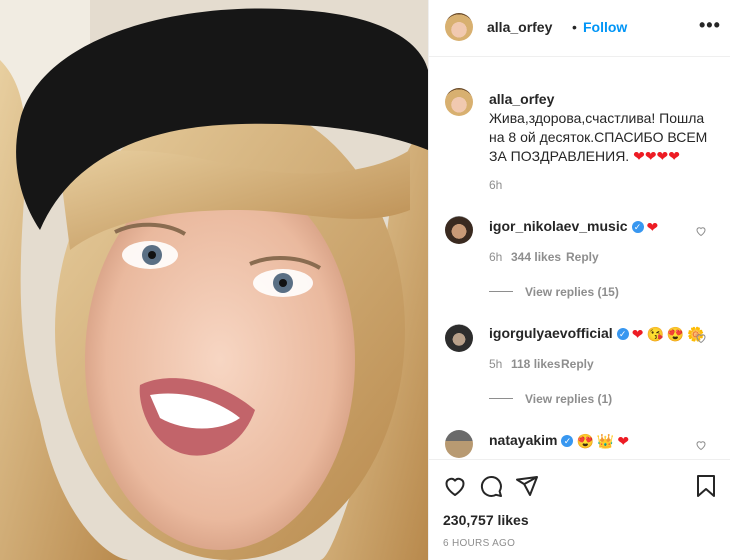 The image size is (730, 560). Describe the element at coordinates (495, 257) in the screenshot. I see `comment-time: 6h` at that location.